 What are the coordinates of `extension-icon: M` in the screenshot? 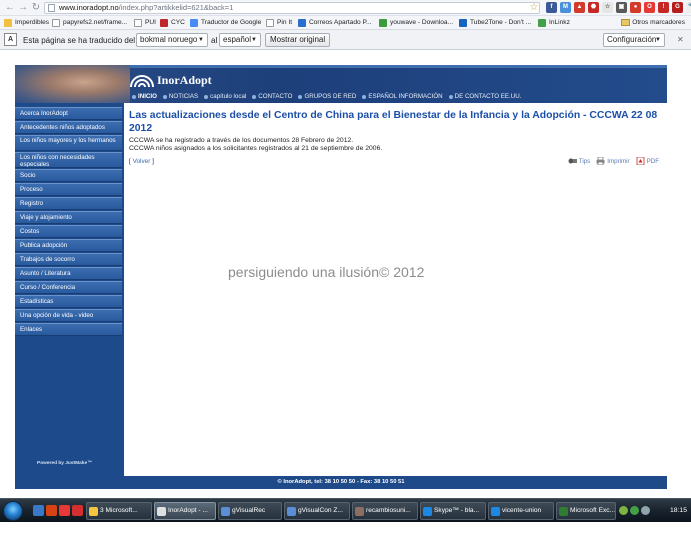 It's located at (565, 7).